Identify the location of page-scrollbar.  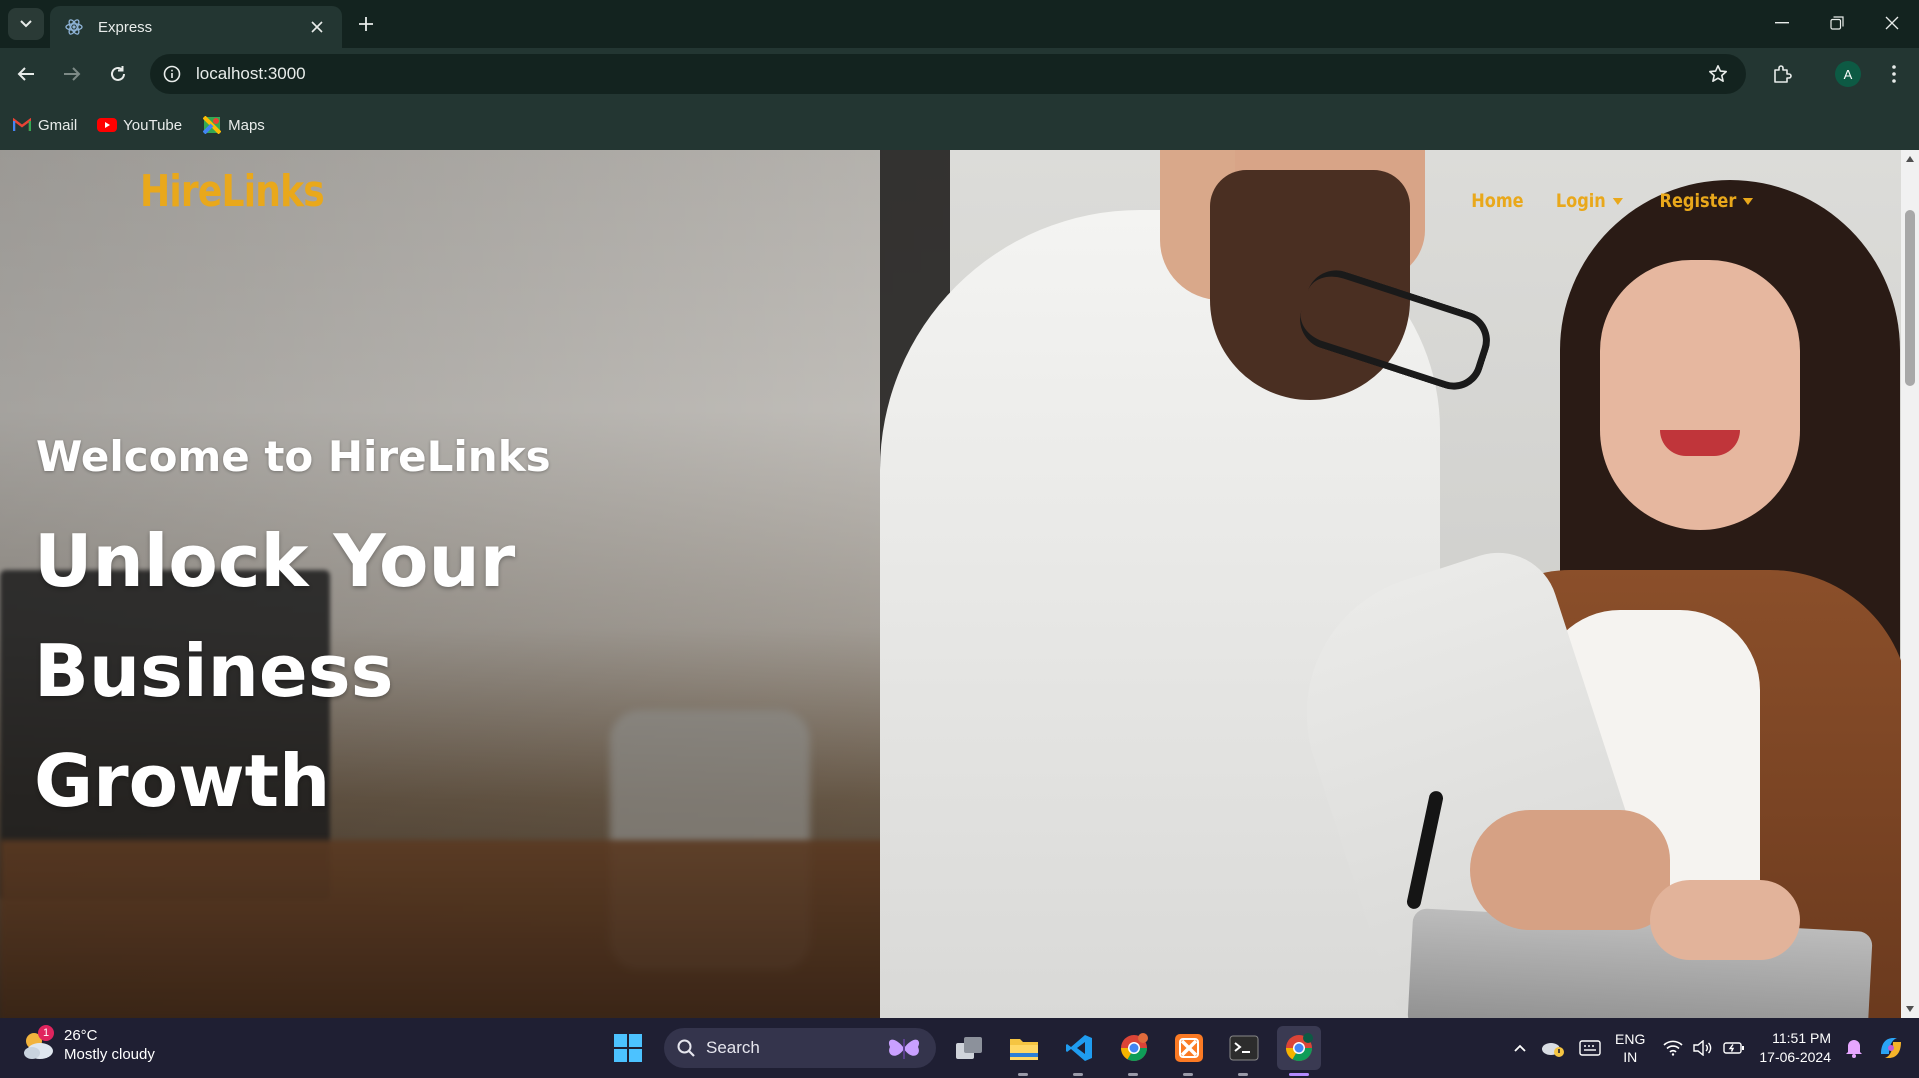
(1910, 584).